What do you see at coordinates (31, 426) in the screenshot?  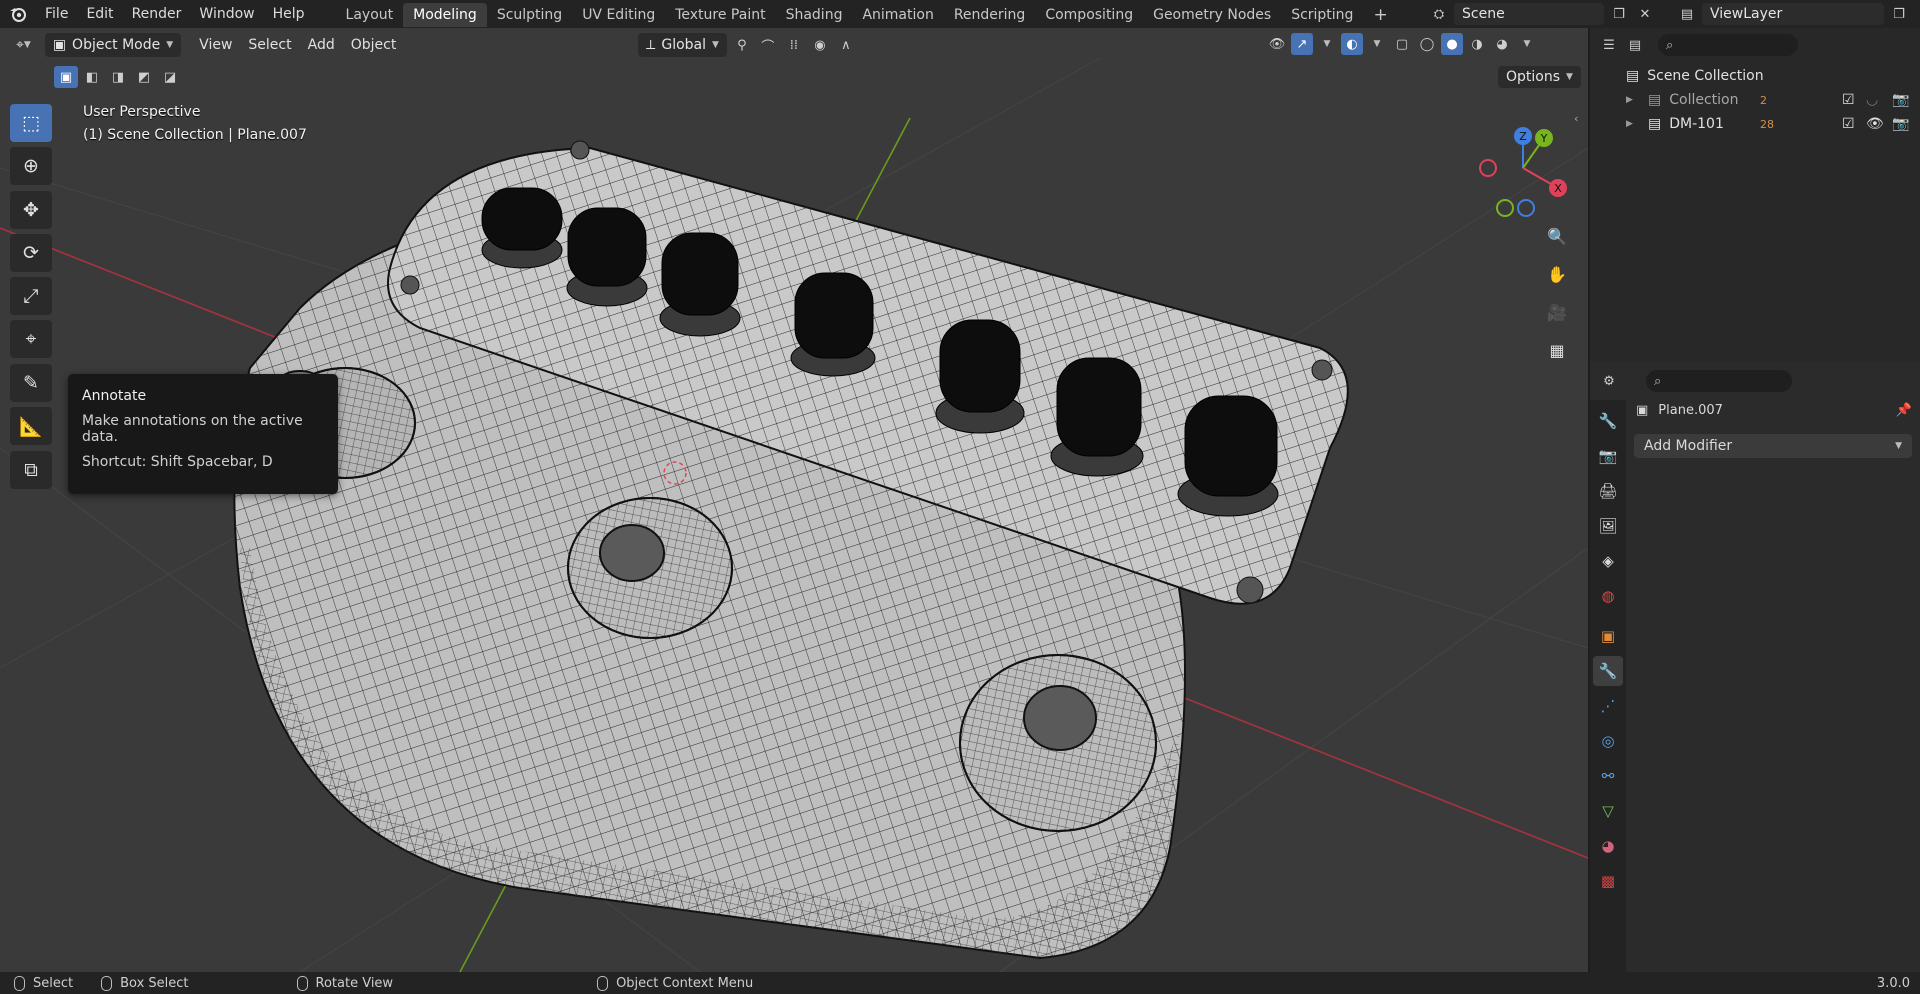 I see `measure-tool-icon: 📐` at bounding box center [31, 426].